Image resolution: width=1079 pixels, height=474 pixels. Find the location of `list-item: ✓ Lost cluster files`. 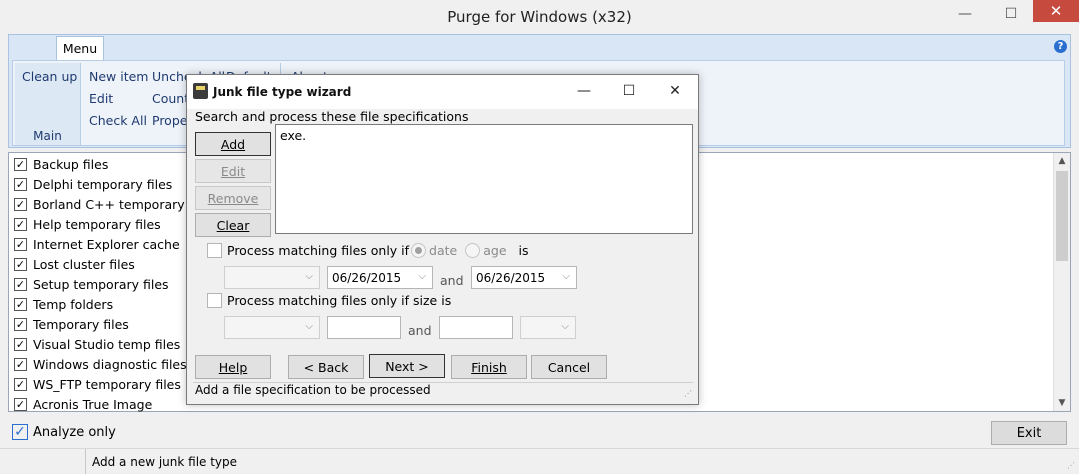

list-item: ✓ Lost cluster files is located at coordinates (74, 264).